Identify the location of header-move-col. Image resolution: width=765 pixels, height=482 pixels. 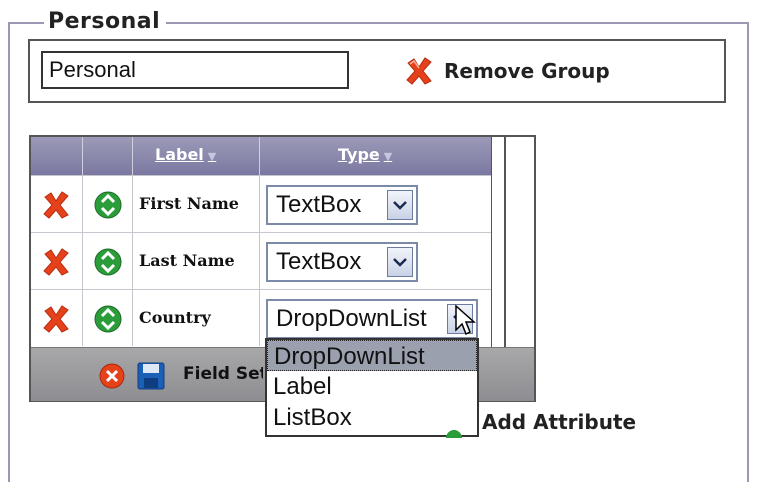
(108, 156).